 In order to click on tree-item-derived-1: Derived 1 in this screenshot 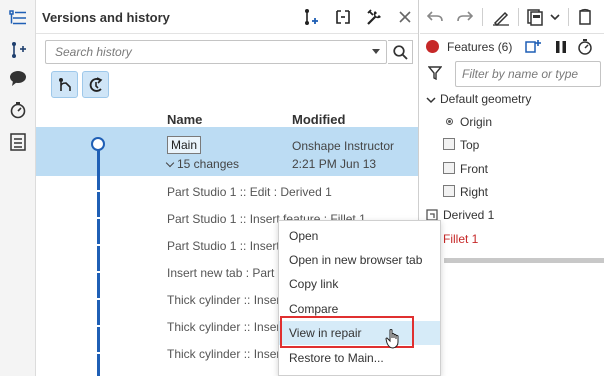, I will do `click(512, 215)`.